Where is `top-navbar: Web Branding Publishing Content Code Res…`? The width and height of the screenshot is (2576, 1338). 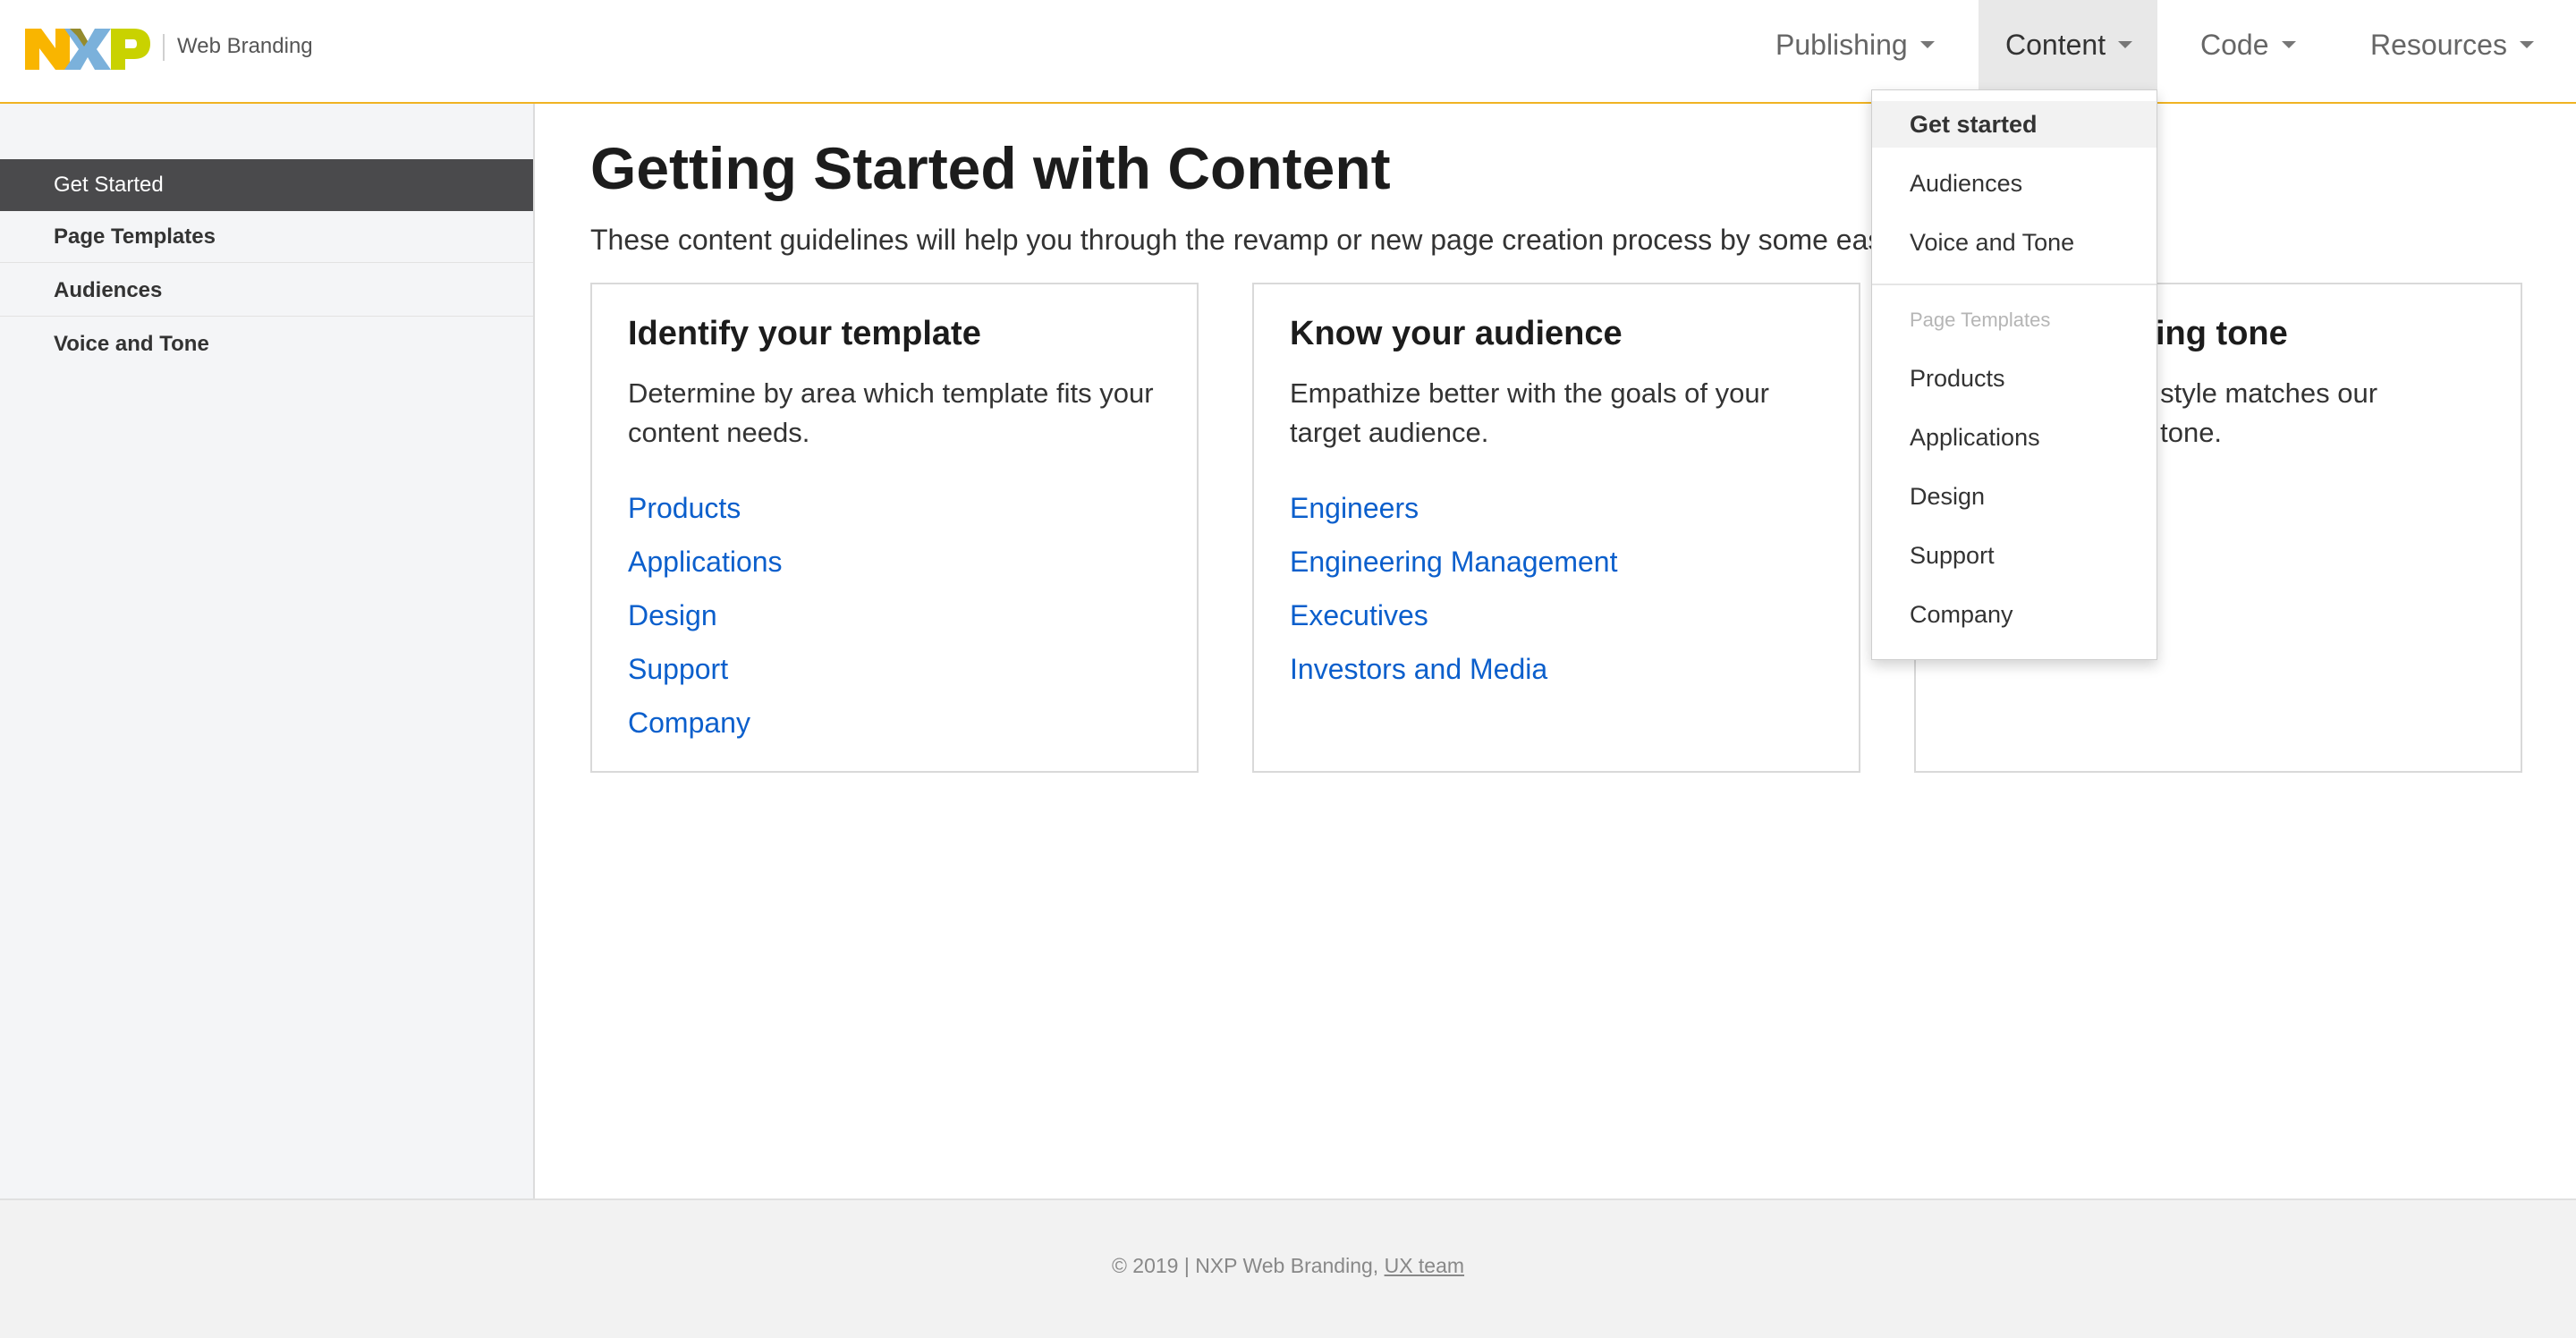
top-navbar: Web Branding Publishing Content Code Res… is located at coordinates (1288, 52).